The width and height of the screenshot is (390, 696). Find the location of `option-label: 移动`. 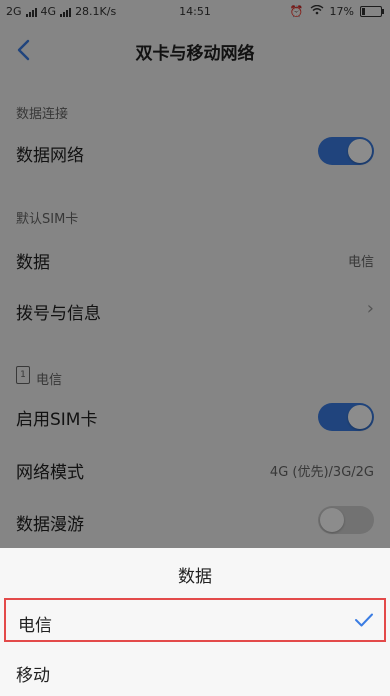

option-label: 移动 is located at coordinates (33, 676).